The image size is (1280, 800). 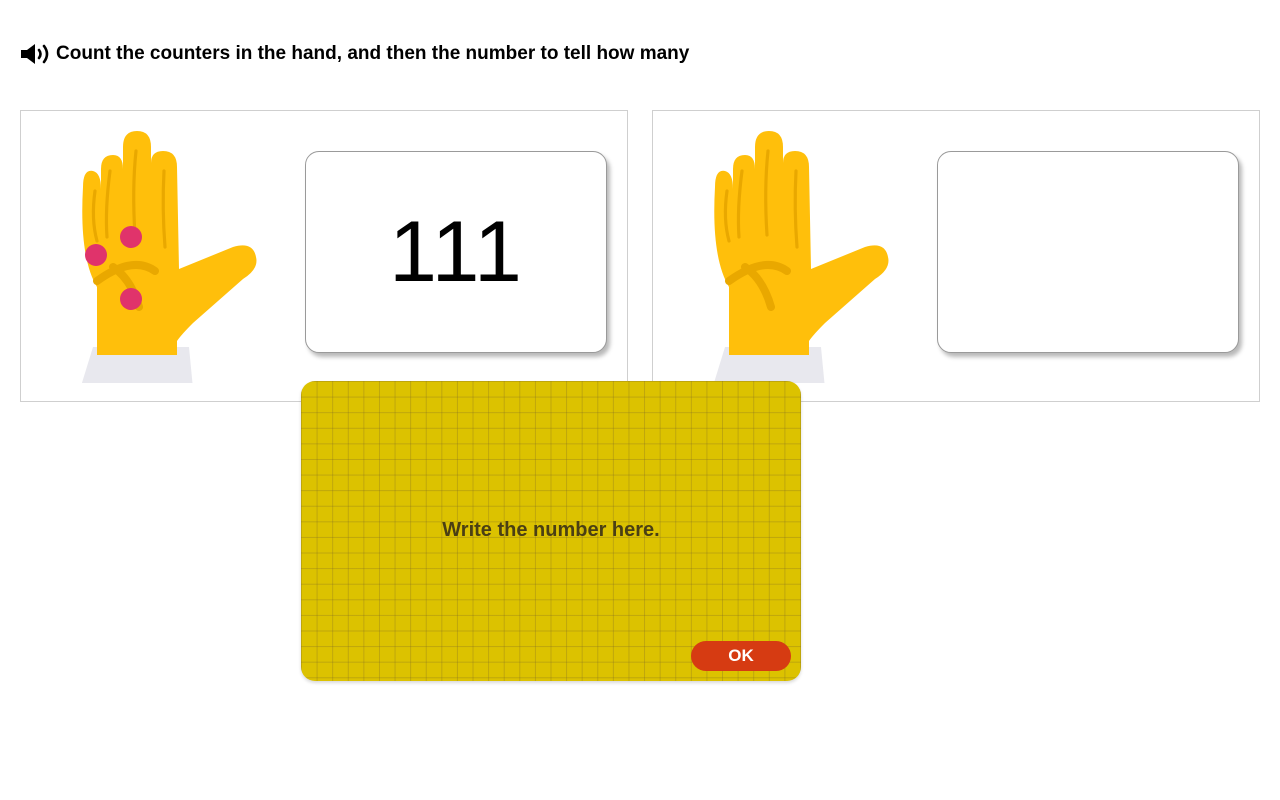 I want to click on speaker-icon, so click(x=36, y=54).